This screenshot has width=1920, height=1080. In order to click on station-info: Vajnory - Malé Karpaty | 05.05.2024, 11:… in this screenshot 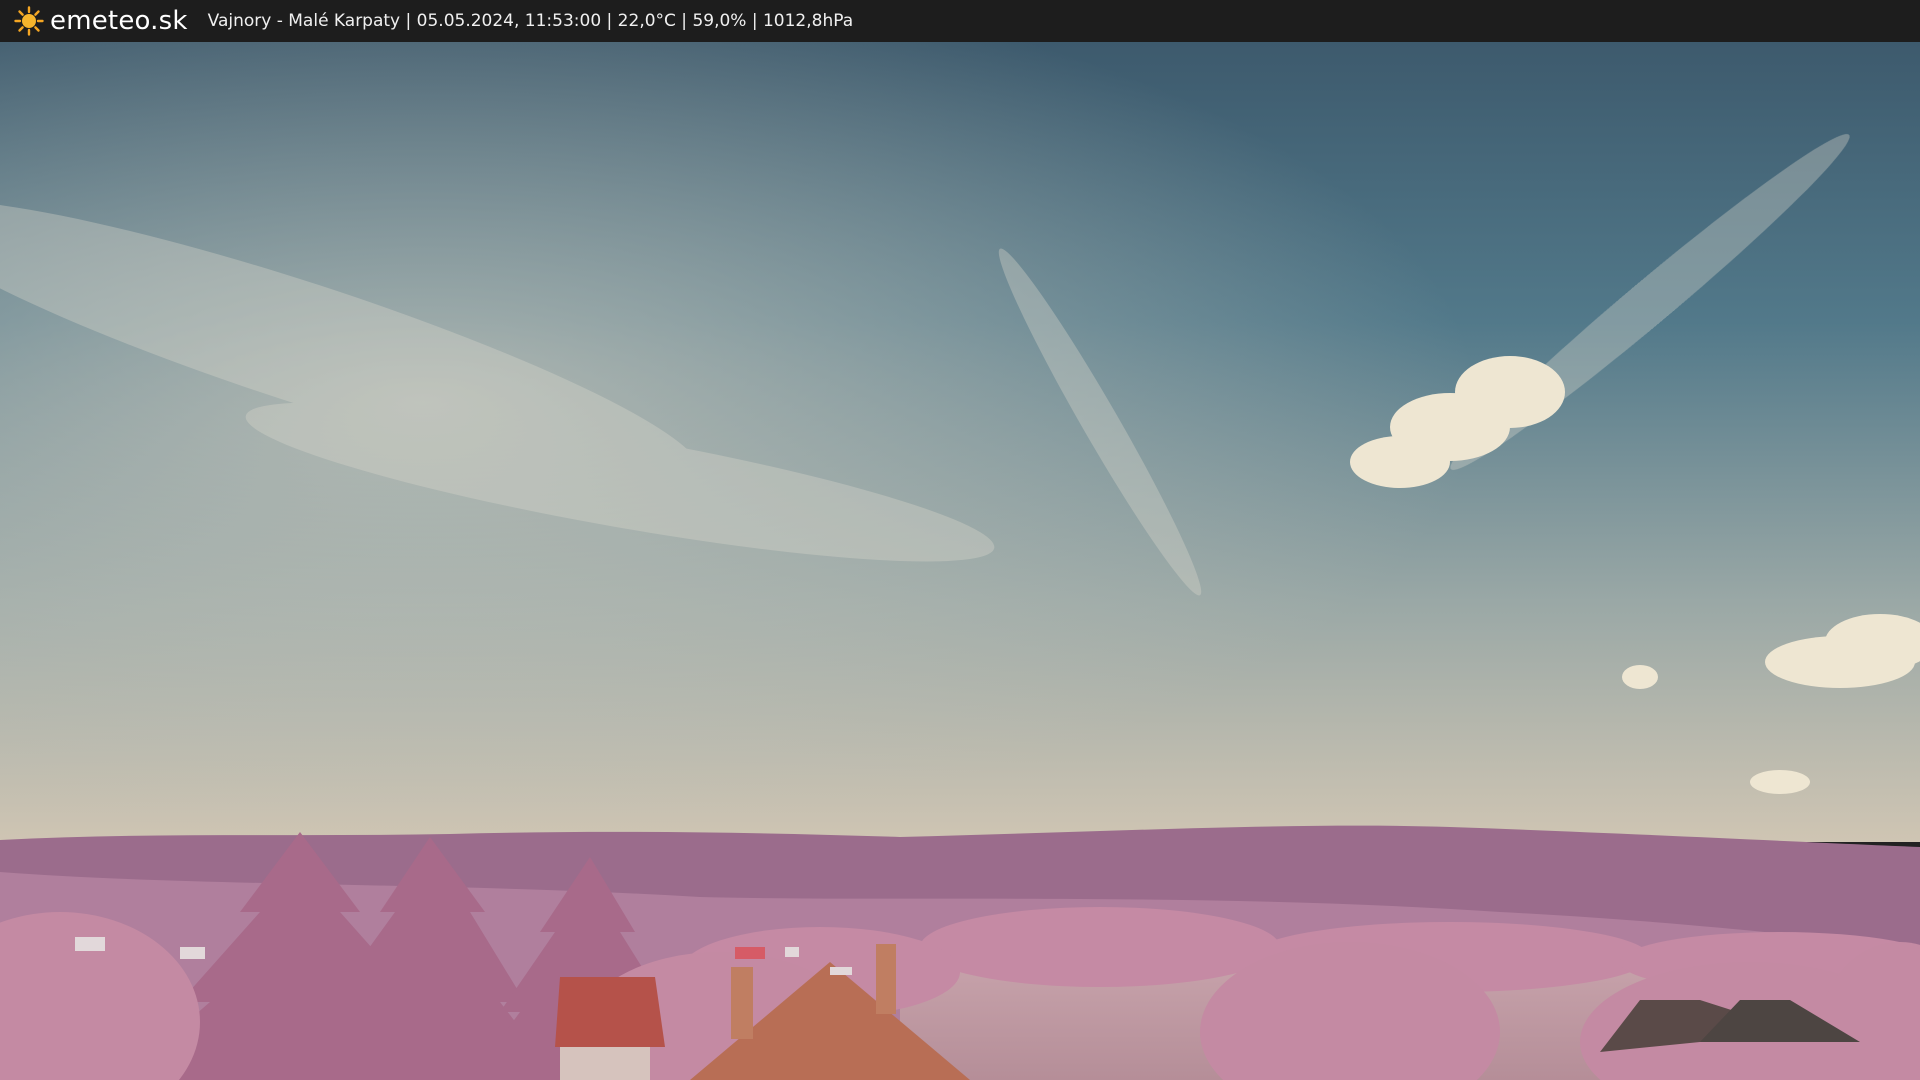, I will do `click(530, 21)`.